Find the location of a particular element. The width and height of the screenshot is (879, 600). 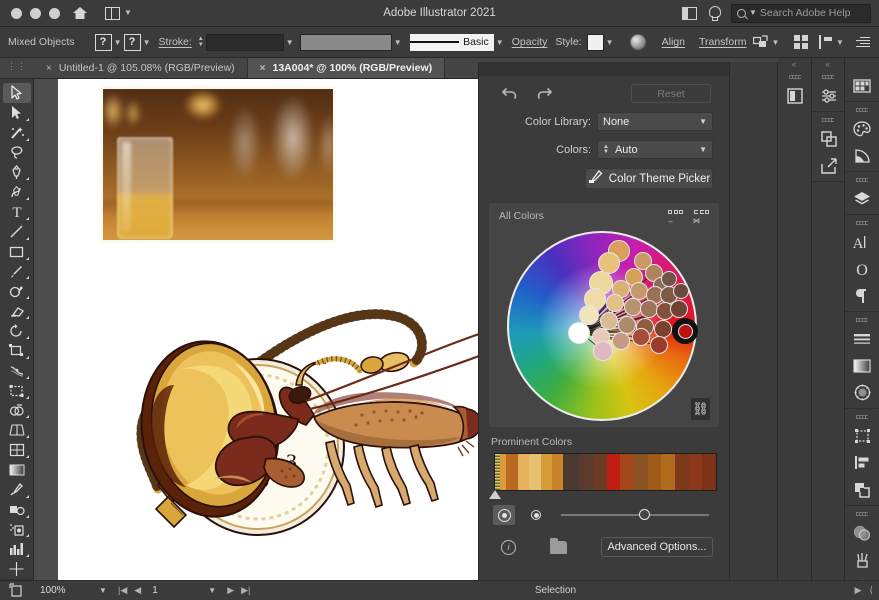

next-page-icon: ▶ is located at coordinates (230, 590).